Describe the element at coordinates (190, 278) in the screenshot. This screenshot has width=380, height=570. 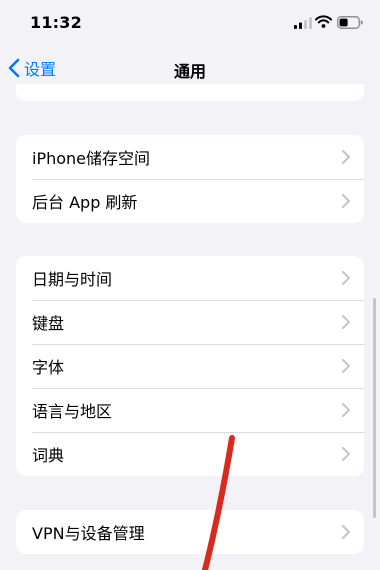
I see `row-date-time: 日期与时间` at that location.